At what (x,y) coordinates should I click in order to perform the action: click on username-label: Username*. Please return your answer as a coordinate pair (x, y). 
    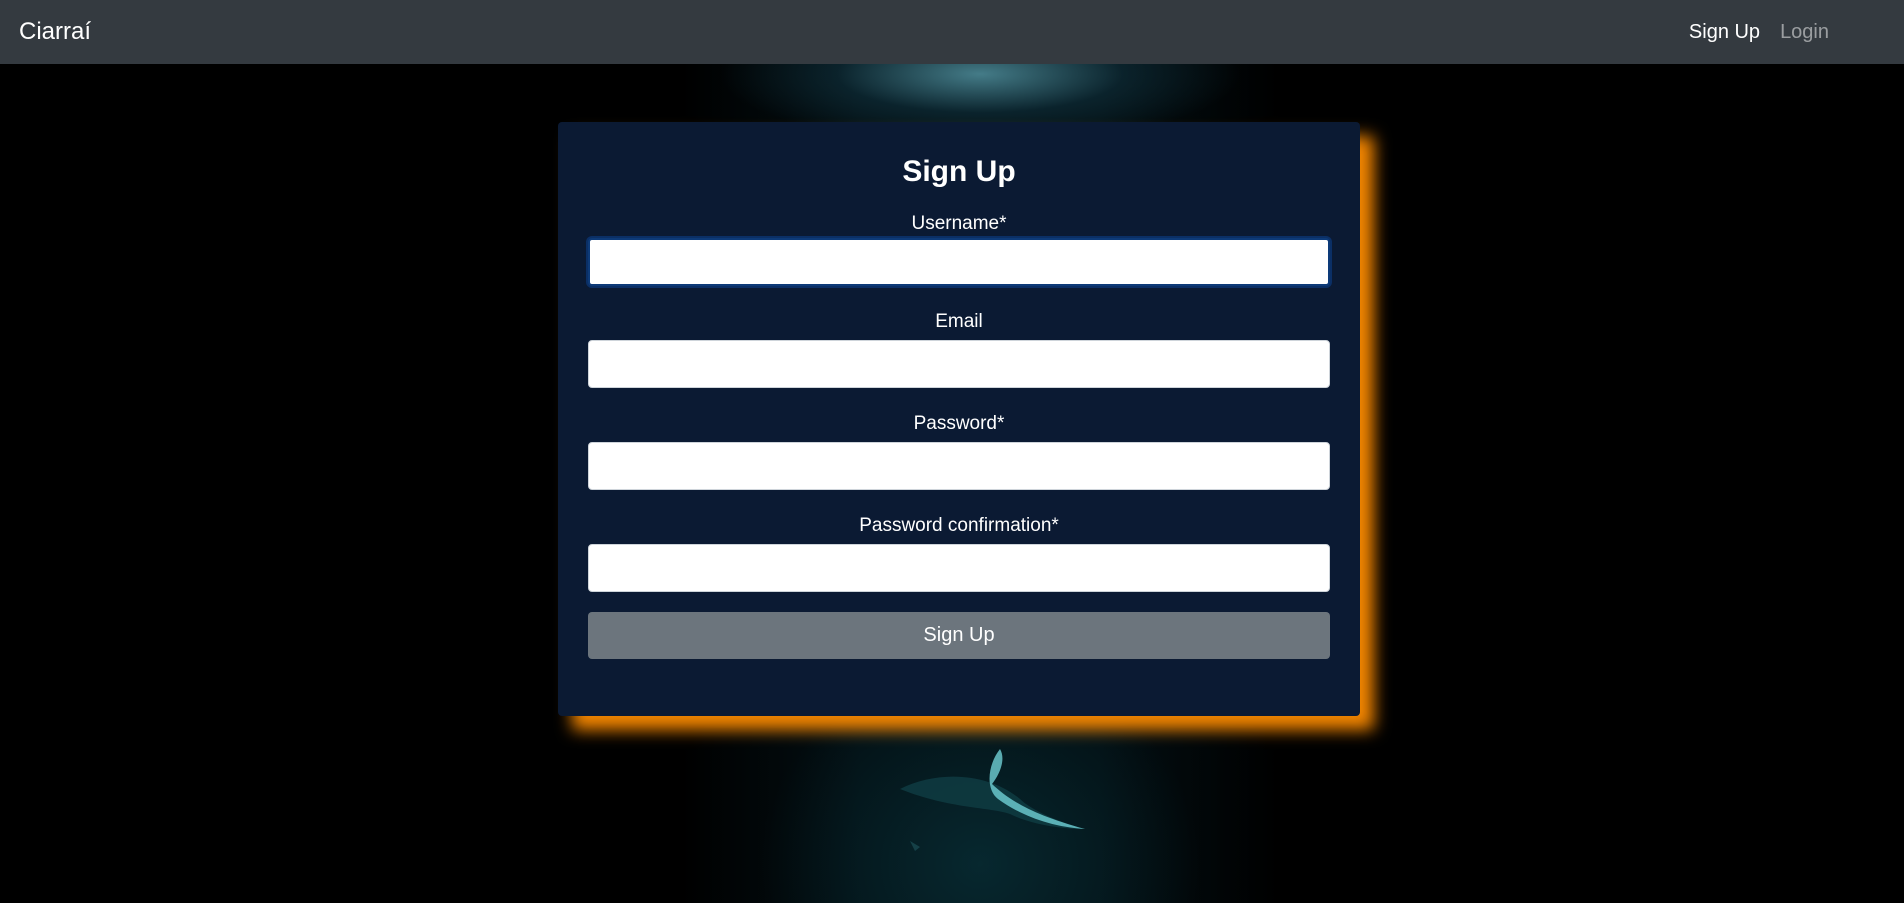
    Looking at the image, I should click on (959, 223).